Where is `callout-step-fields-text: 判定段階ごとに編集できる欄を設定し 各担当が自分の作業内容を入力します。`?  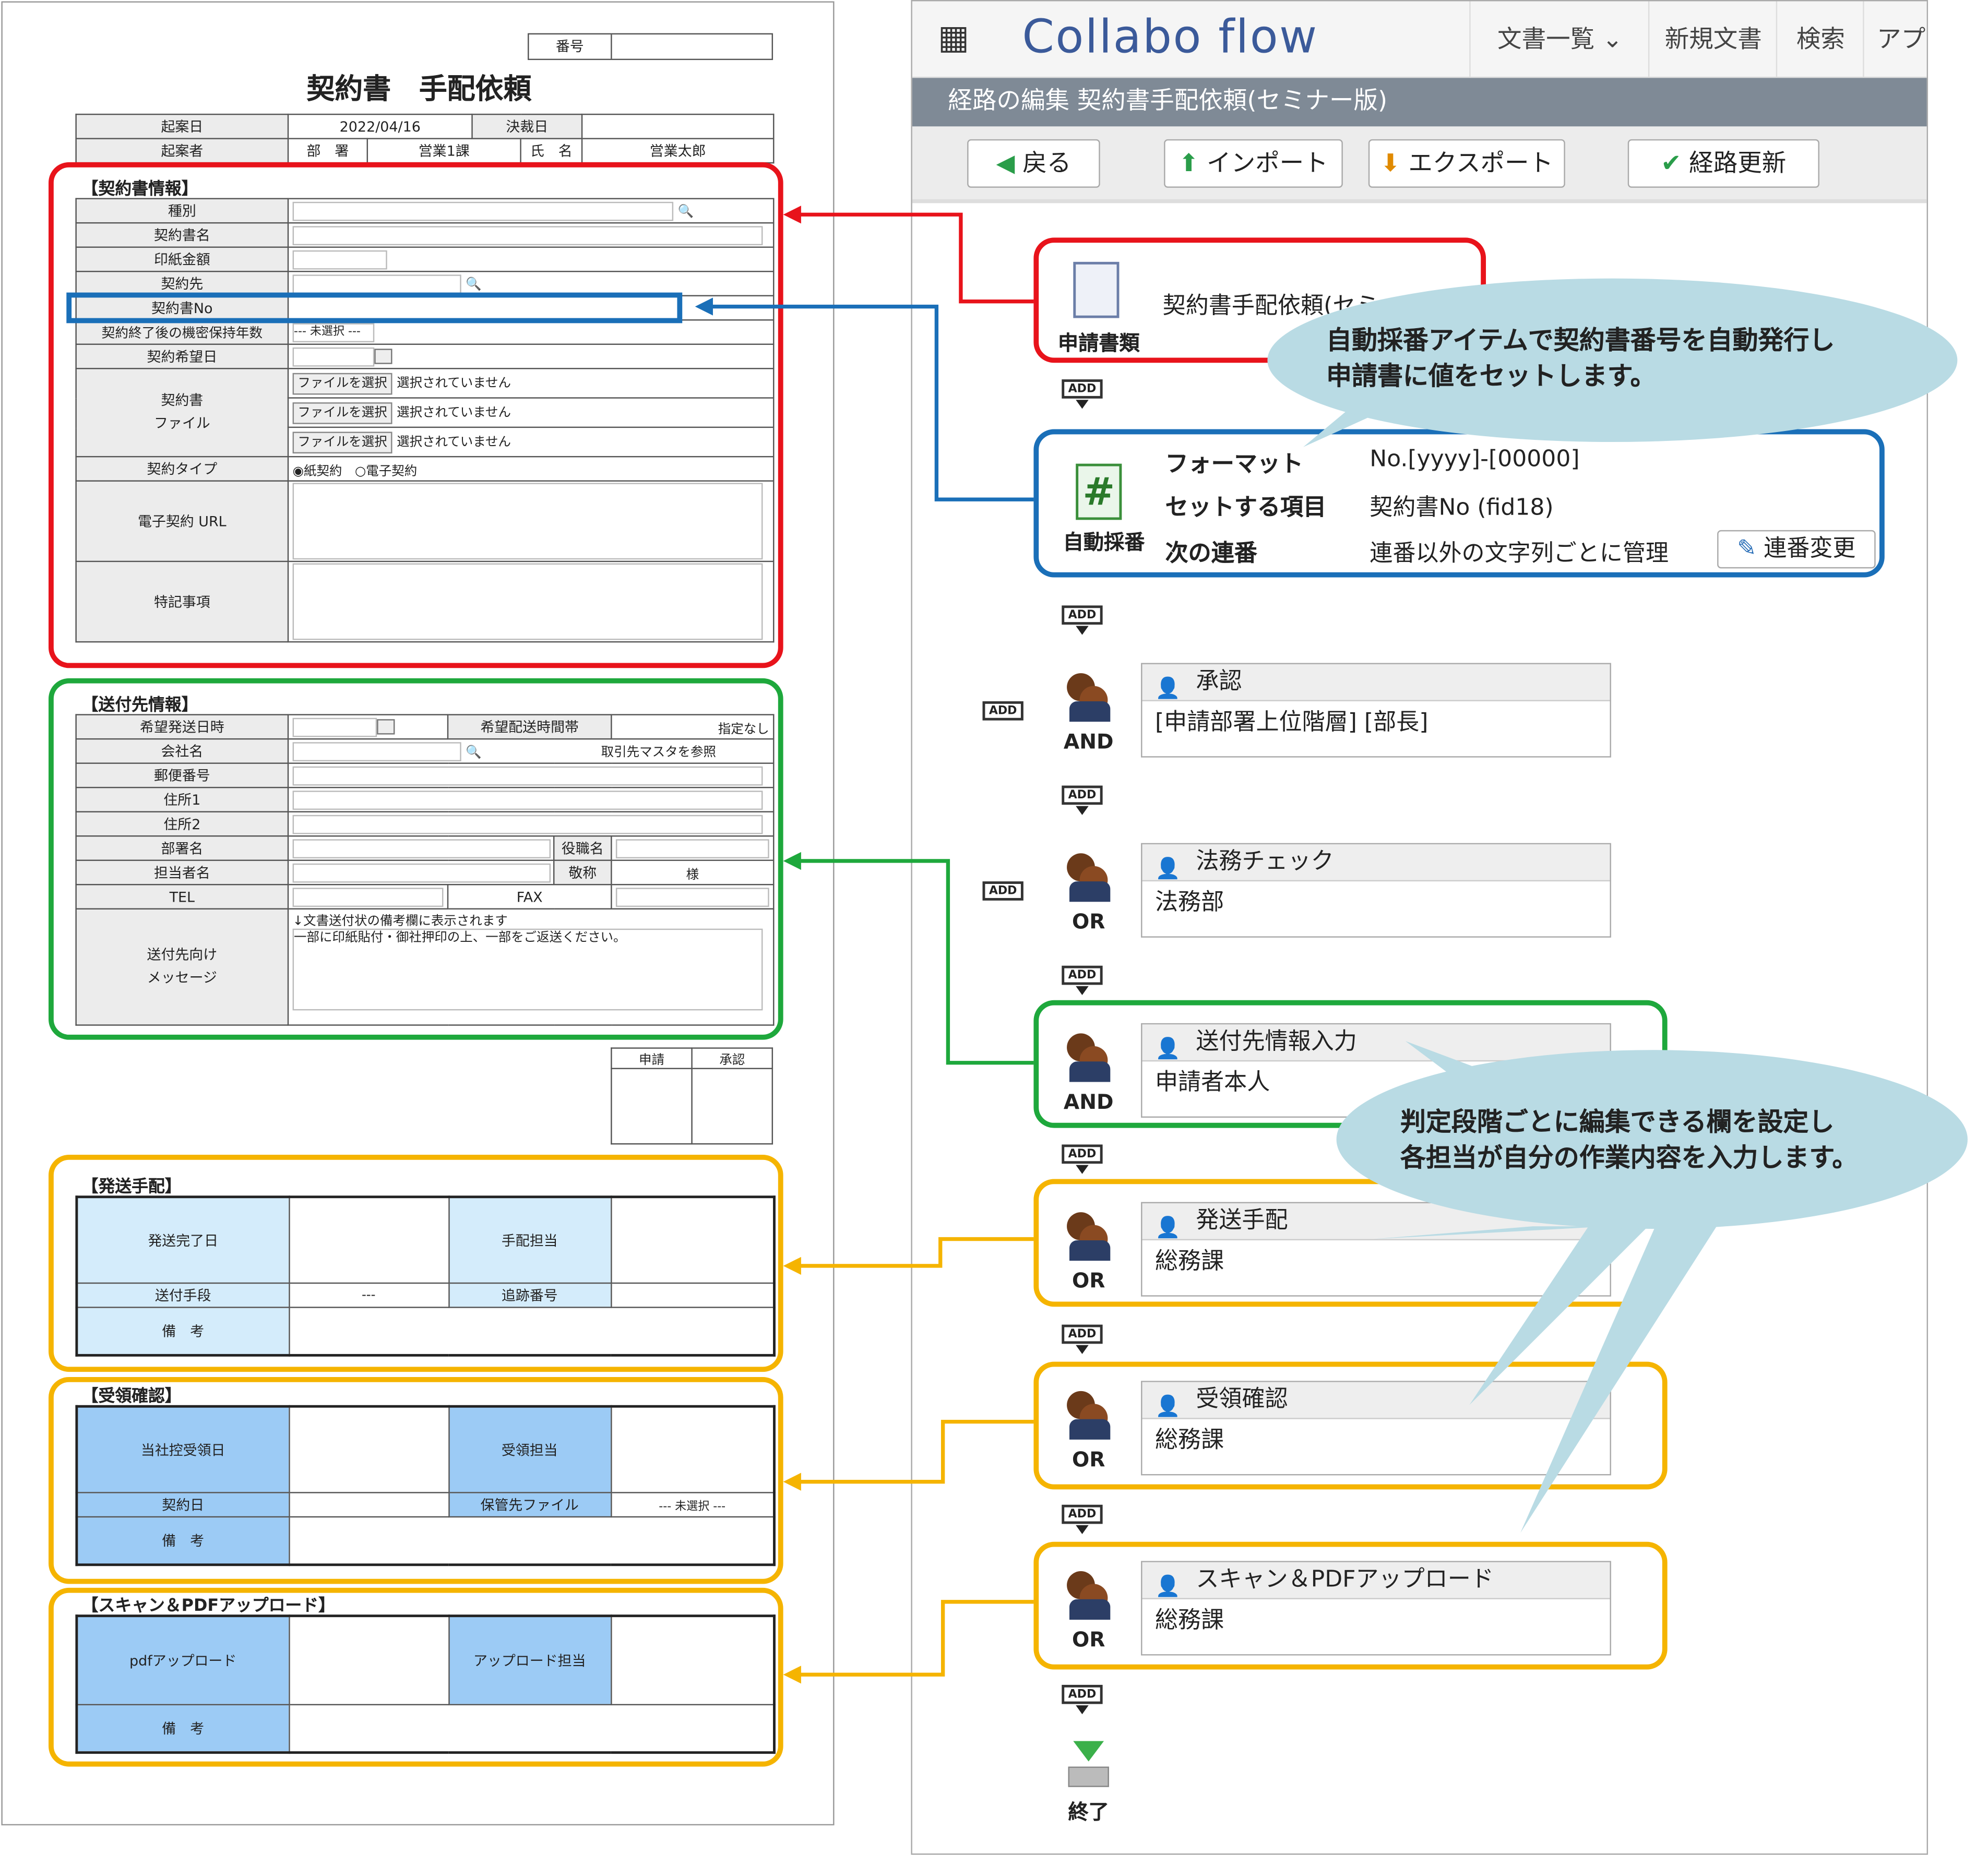 callout-step-fields-text: 判定段階ごとに編集できる欄を設定し 各担当が自分の作業内容を入力します。 is located at coordinates (1629, 1139).